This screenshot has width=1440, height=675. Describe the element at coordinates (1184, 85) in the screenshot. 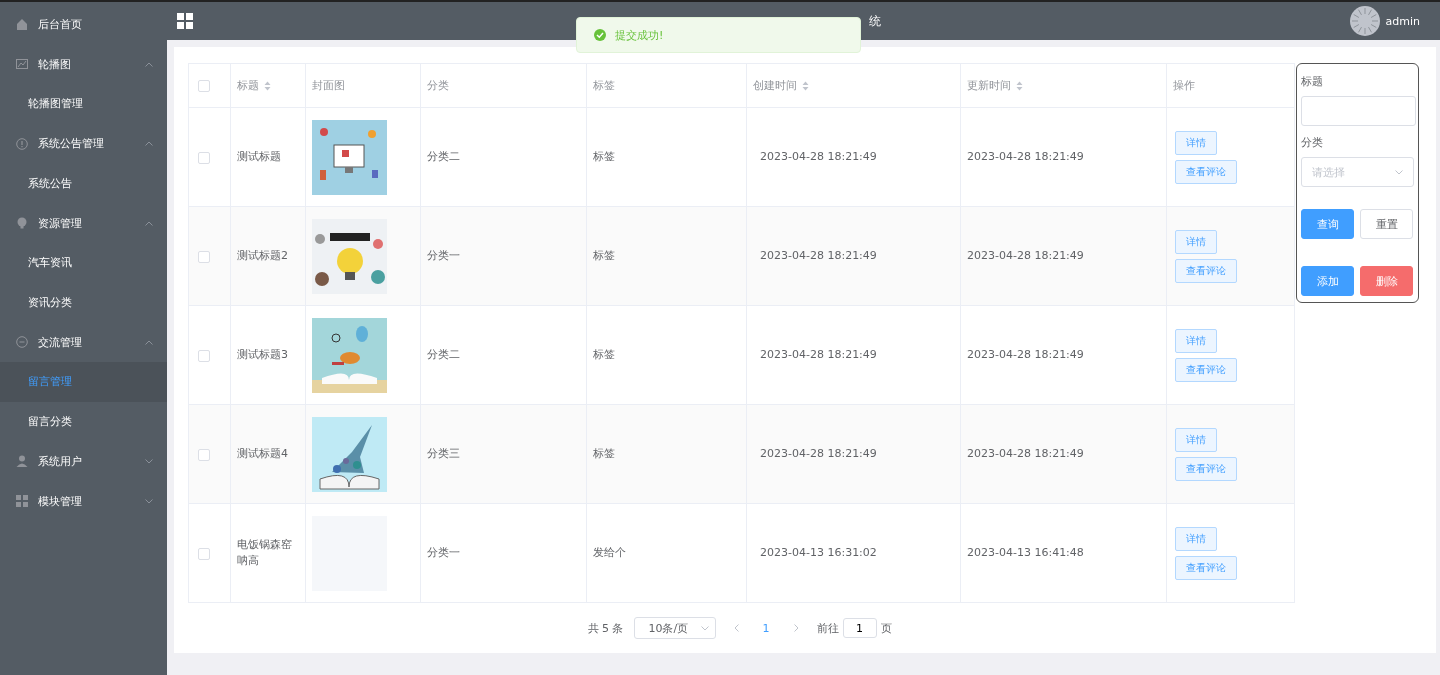

I see `column-header: 操作` at that location.